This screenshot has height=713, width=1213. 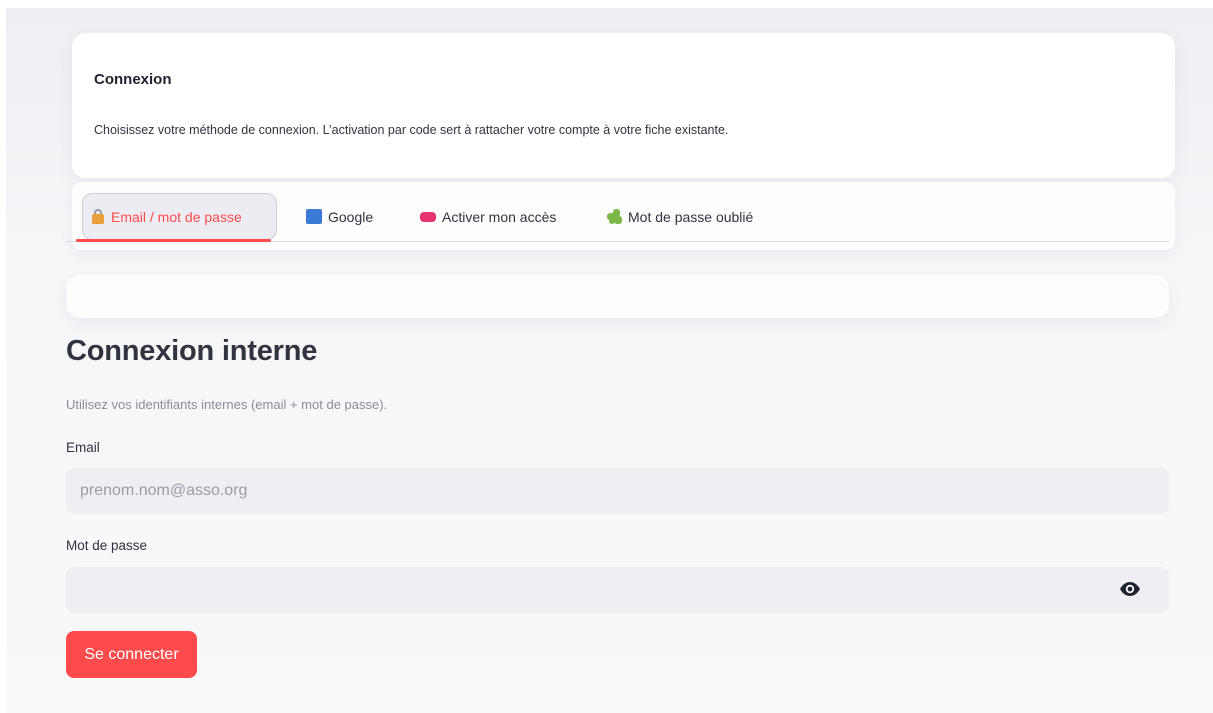 What do you see at coordinates (351, 216) in the screenshot?
I see `tab-label: Google` at bounding box center [351, 216].